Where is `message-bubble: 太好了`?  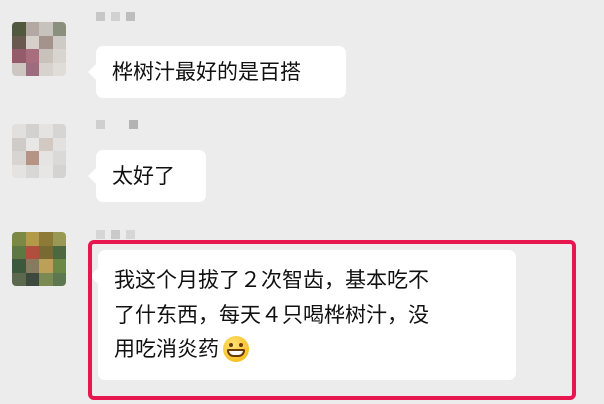 message-bubble: 太好了 is located at coordinates (147, 176).